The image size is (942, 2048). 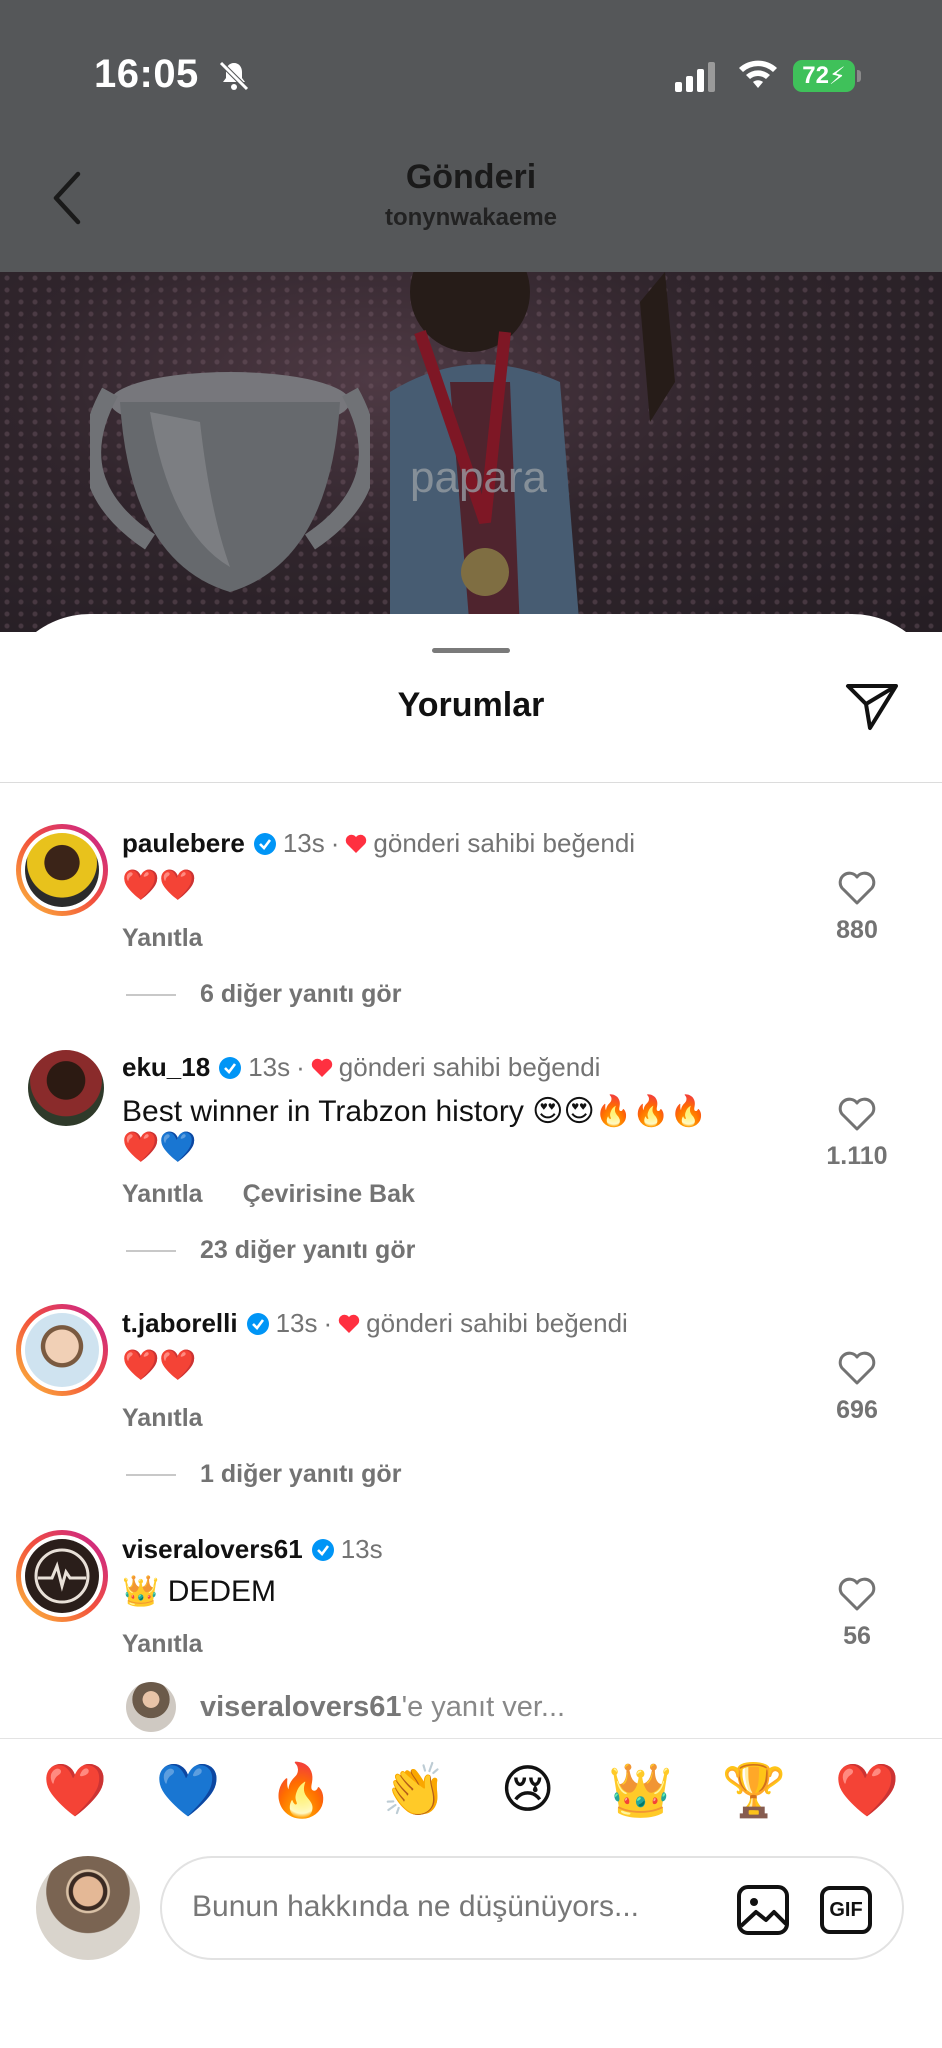 I want to click on comment-username: paulebere, so click(x=183, y=843).